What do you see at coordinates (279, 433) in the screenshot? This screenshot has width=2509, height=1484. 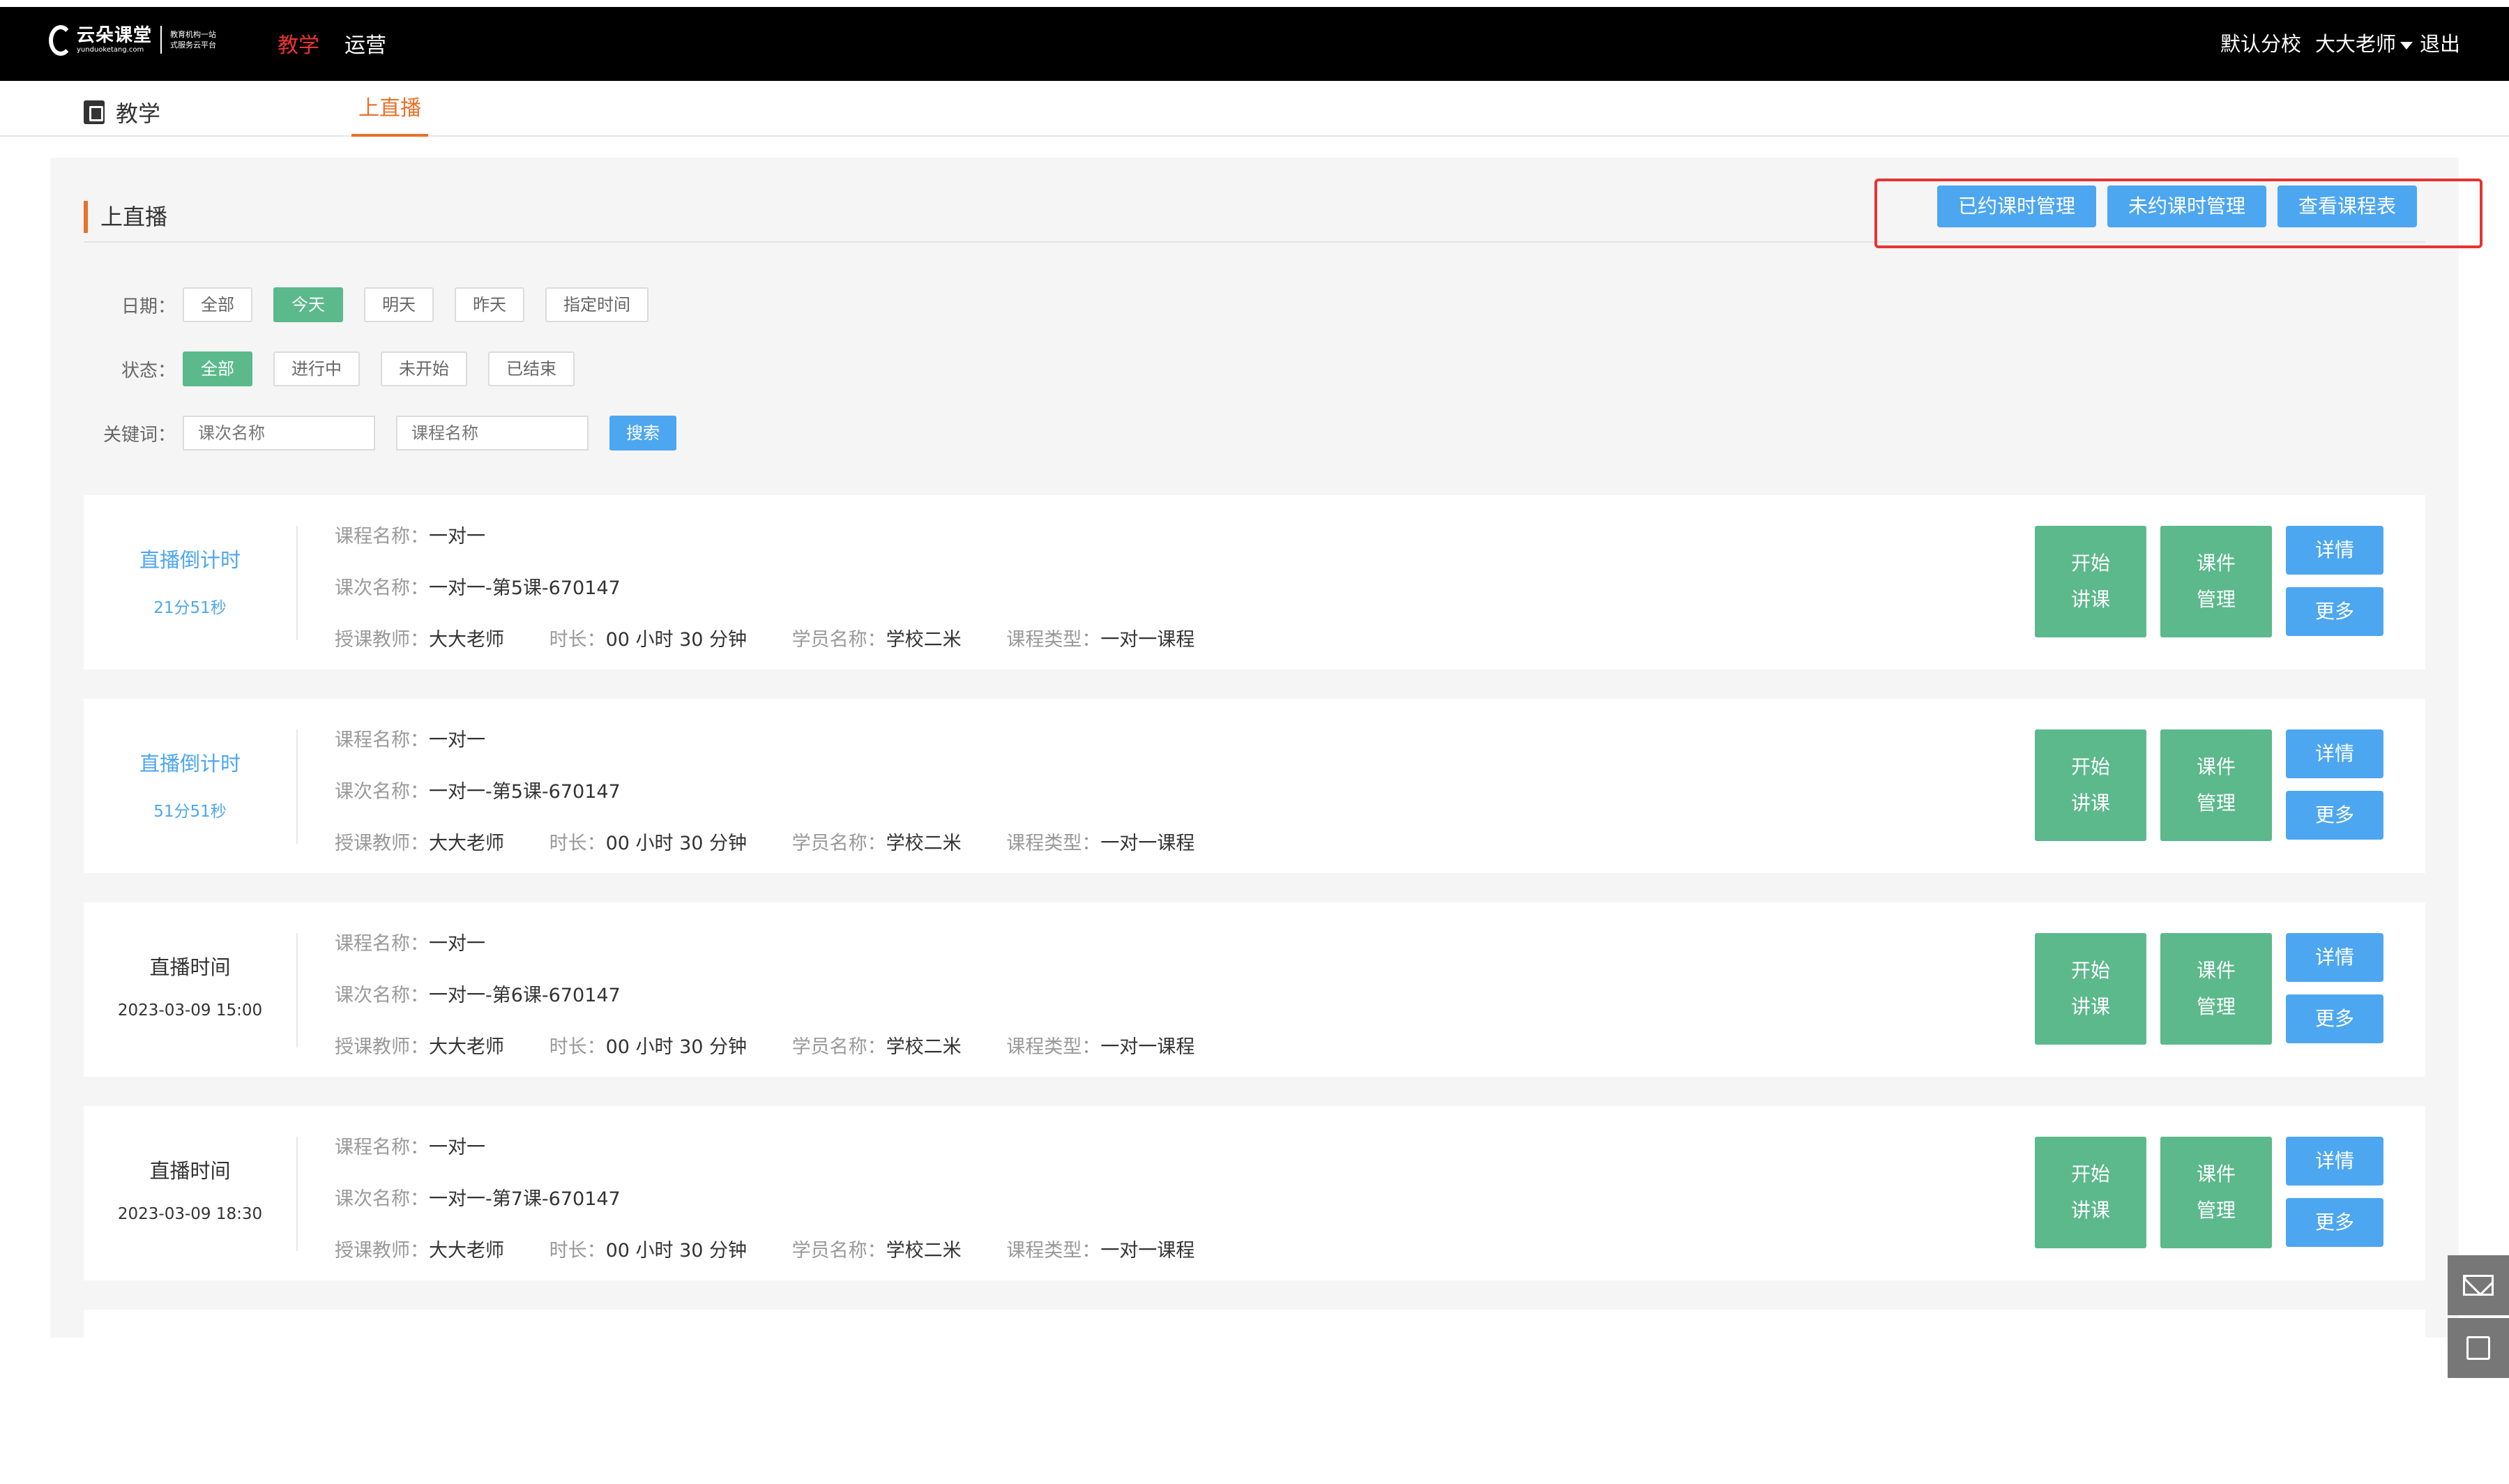 I see `session-name-input` at bounding box center [279, 433].